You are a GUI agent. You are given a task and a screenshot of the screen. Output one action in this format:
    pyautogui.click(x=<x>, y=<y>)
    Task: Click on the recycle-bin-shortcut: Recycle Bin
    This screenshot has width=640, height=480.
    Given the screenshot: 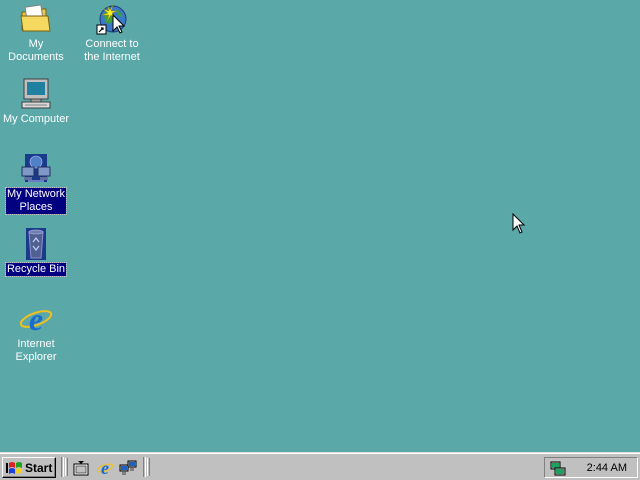 What is the action you would take?
    pyautogui.click(x=36, y=252)
    